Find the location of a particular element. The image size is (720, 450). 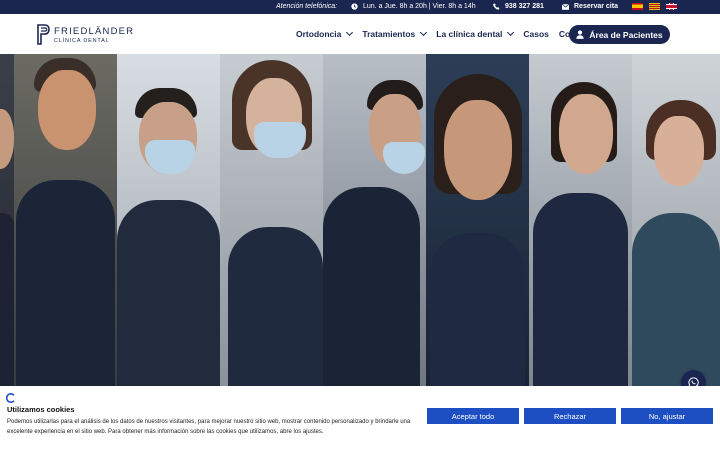

book-appointment-label: Reservar cita is located at coordinates (596, 6).